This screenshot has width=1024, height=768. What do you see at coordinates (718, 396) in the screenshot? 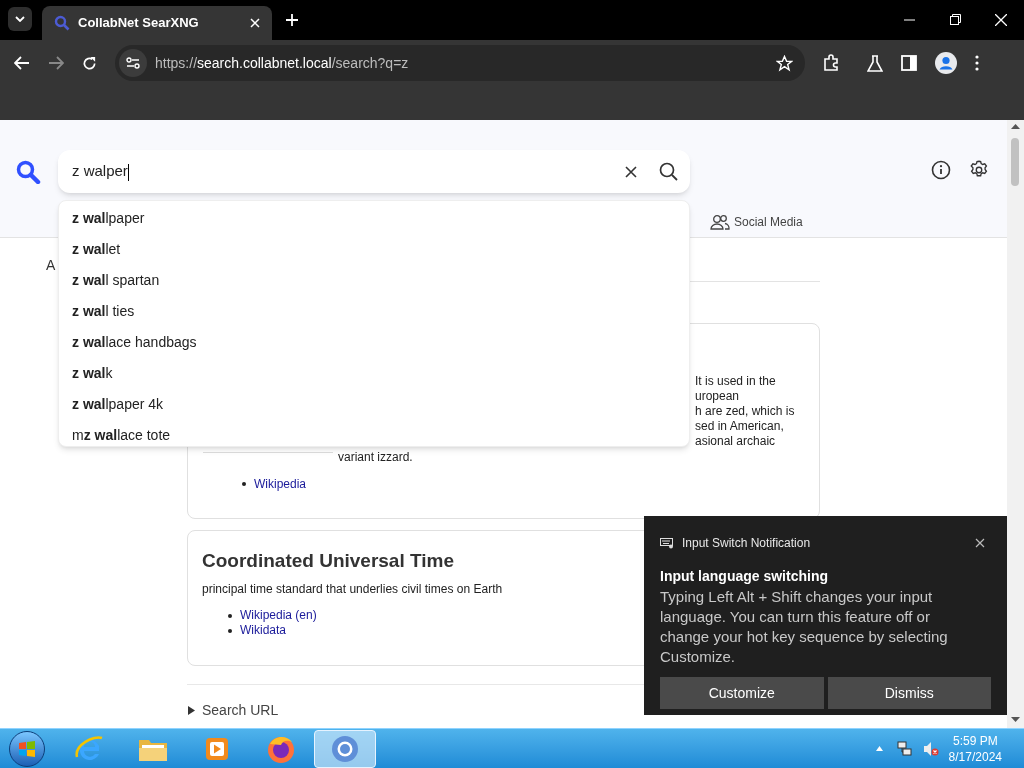
I see `description-text: uropean` at bounding box center [718, 396].